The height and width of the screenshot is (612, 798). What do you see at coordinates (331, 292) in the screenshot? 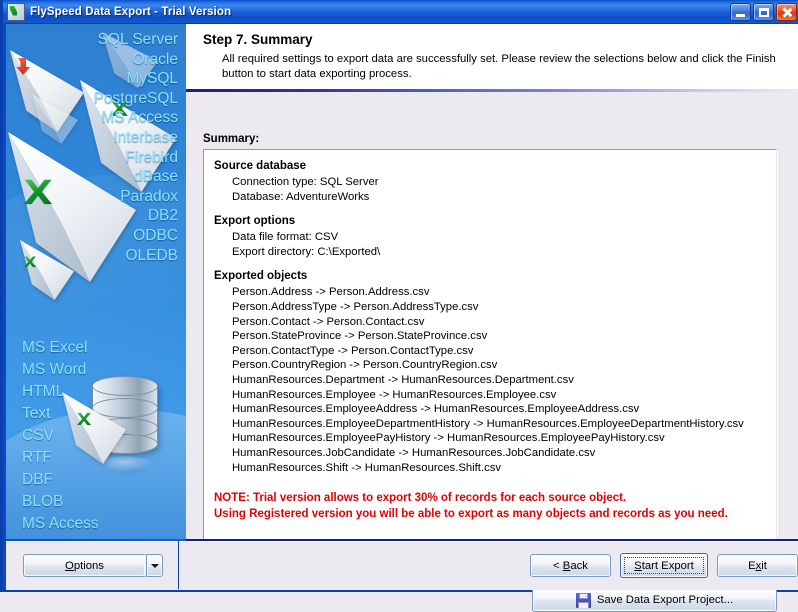
I see `summary-line: Person.Address -> Person.Address.csv` at bounding box center [331, 292].